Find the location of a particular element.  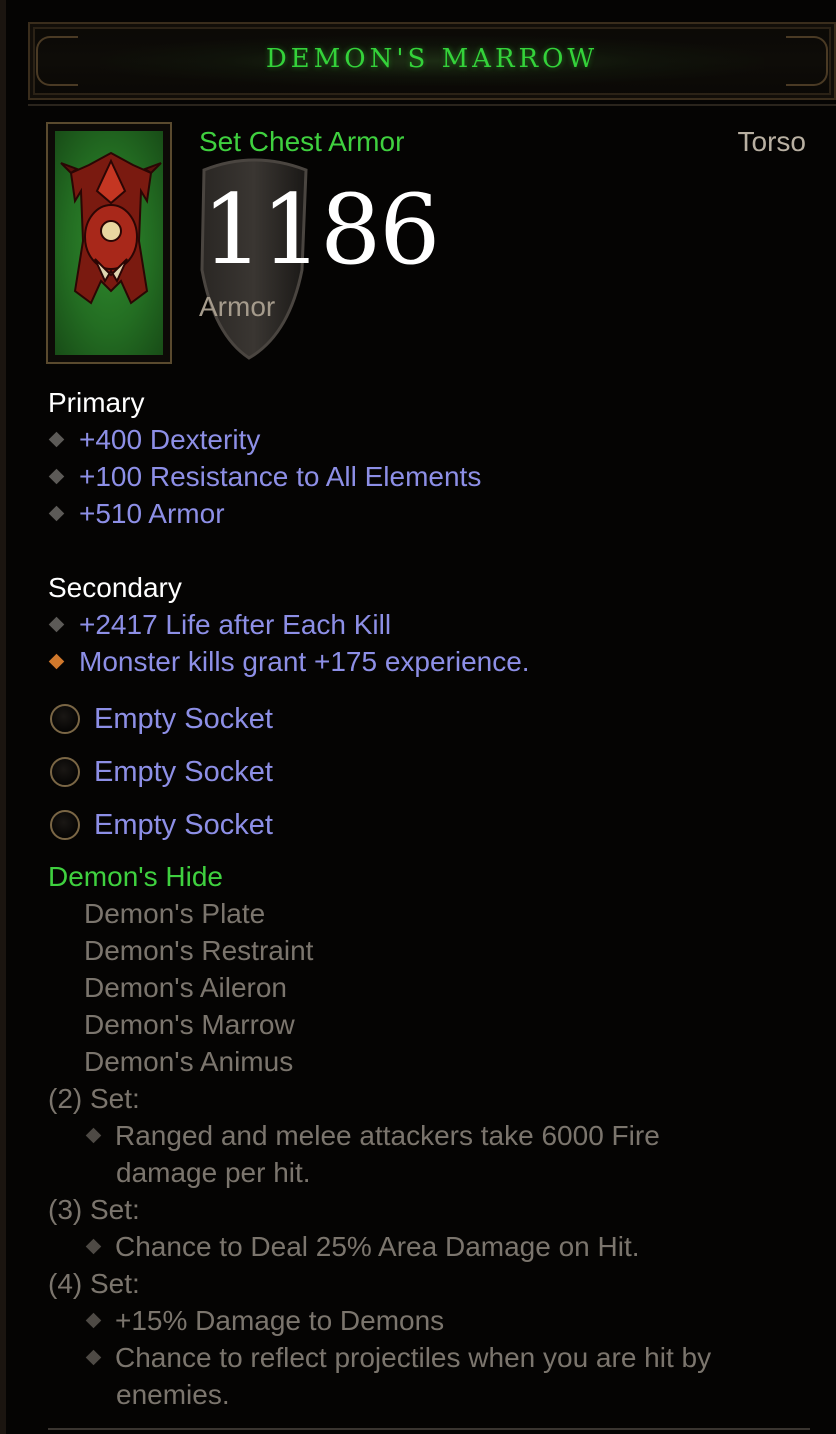

item-slot: Torso is located at coordinates (771, 141).